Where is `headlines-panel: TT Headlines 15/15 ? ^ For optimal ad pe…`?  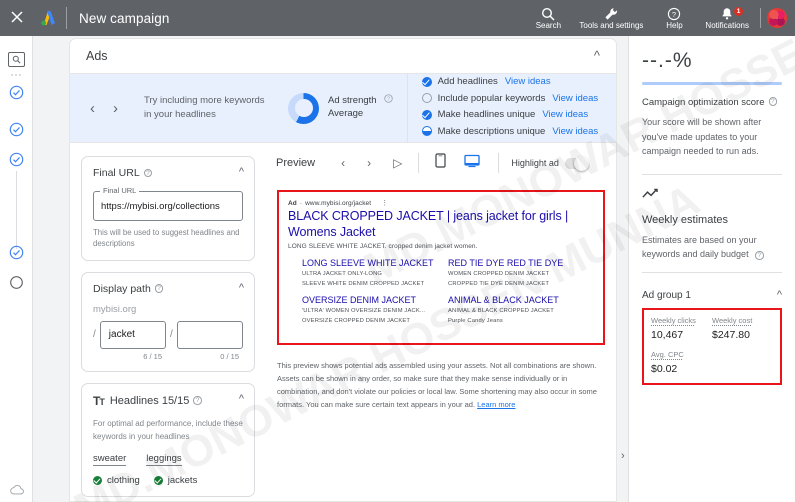
headlines-panel: TT Headlines 15/15 ? ^ For optimal ad pe… is located at coordinates (168, 439).